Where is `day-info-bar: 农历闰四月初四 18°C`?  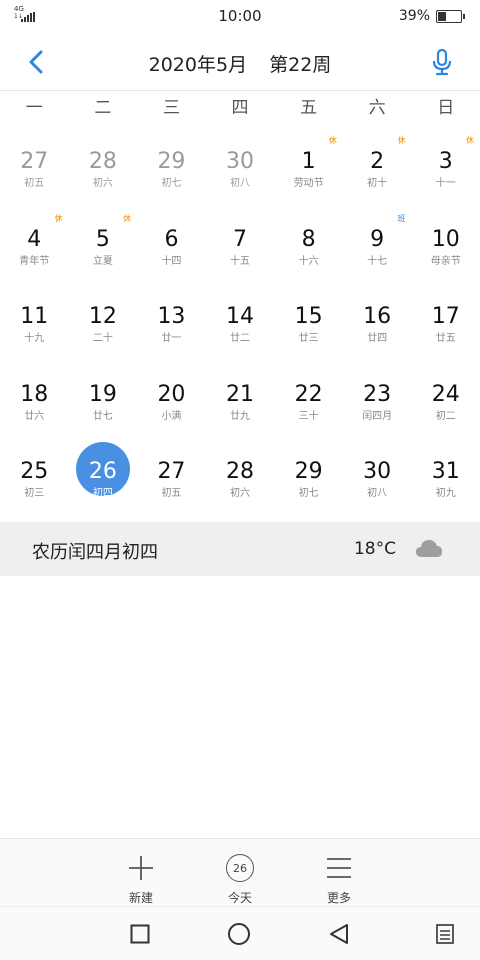
day-info-bar: 农历闰四月初四 18°C is located at coordinates (240, 549).